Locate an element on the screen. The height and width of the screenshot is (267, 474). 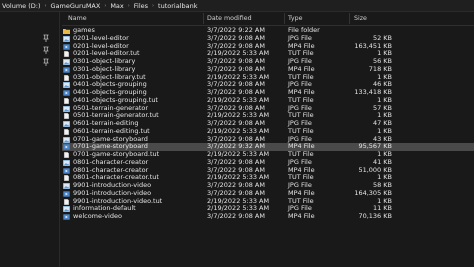
breadcrumb-item-volume: Volume (D:) is located at coordinates (21, 6).